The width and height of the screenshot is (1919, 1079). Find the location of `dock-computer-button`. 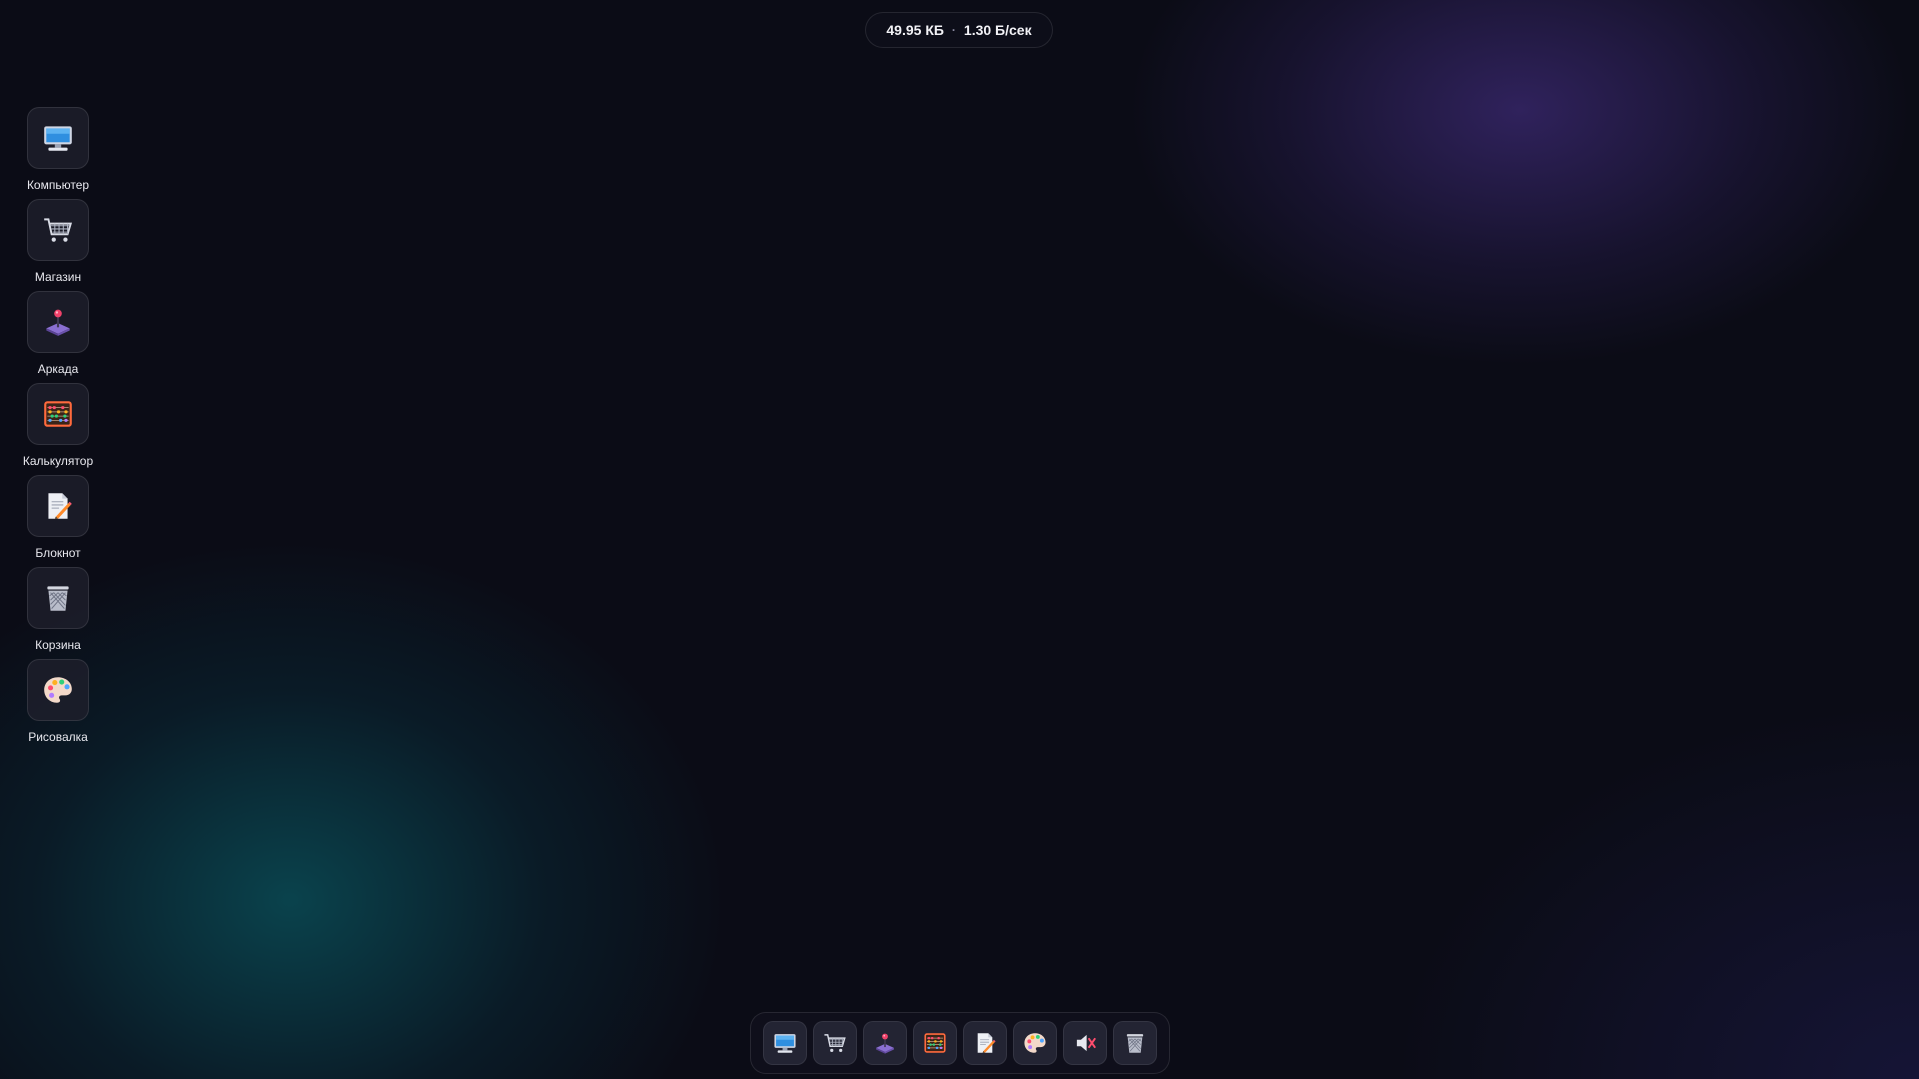

dock-computer-button is located at coordinates (785, 1043).